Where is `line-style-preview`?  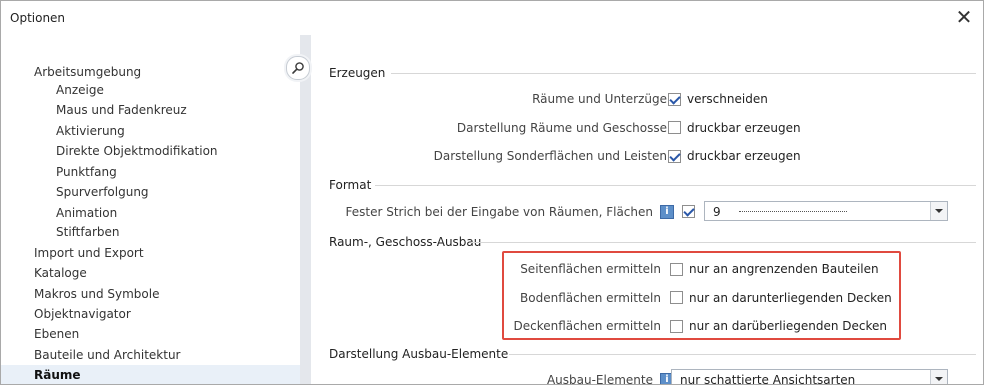 line-style-preview is located at coordinates (793, 211).